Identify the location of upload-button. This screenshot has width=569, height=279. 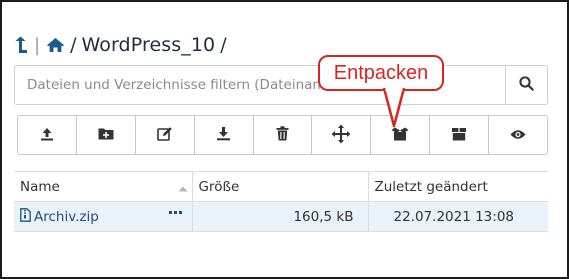
(47, 135).